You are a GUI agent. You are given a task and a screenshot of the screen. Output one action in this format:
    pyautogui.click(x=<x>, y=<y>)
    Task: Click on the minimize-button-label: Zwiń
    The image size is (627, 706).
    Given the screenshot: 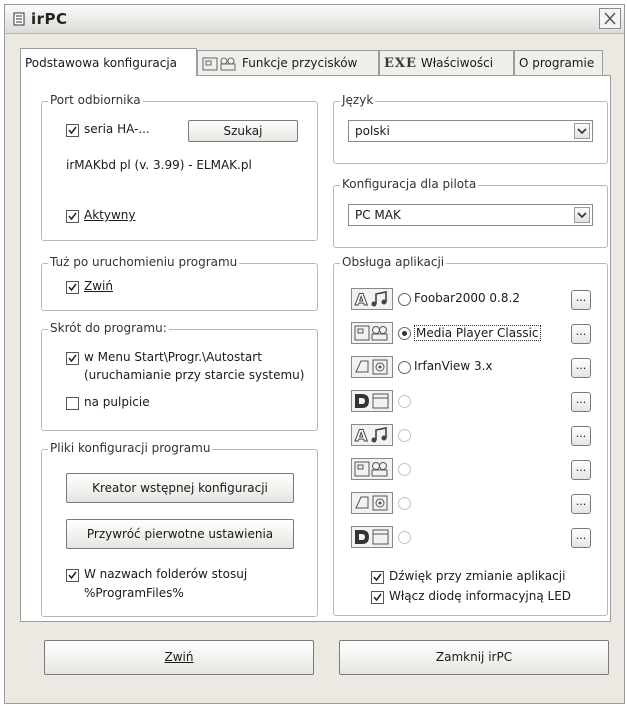 What is the action you would take?
    pyautogui.click(x=179, y=657)
    